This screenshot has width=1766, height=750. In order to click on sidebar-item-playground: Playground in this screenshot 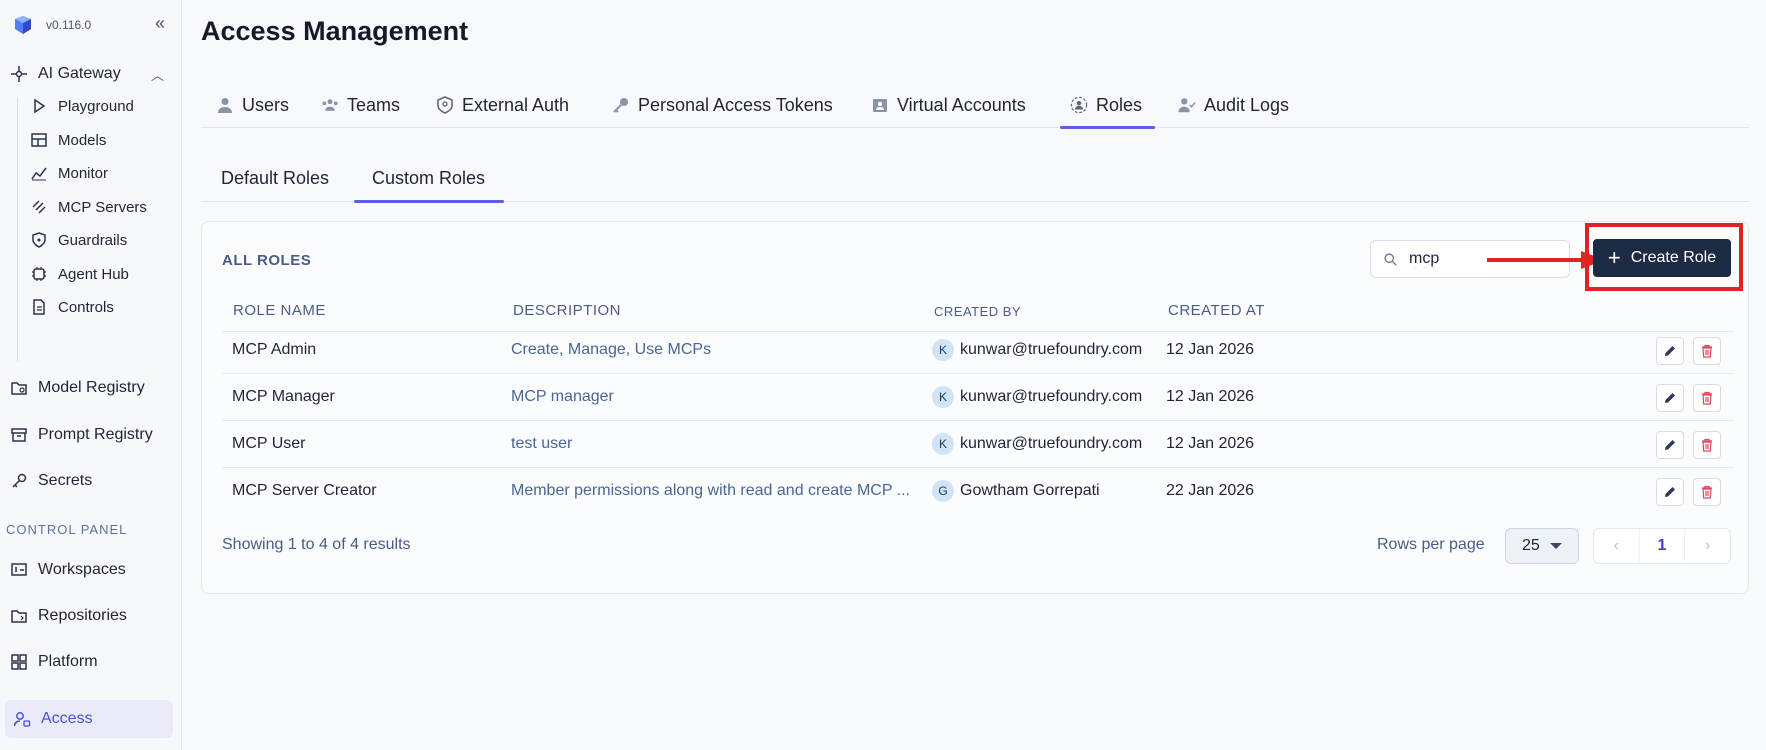, I will do `click(105, 106)`.